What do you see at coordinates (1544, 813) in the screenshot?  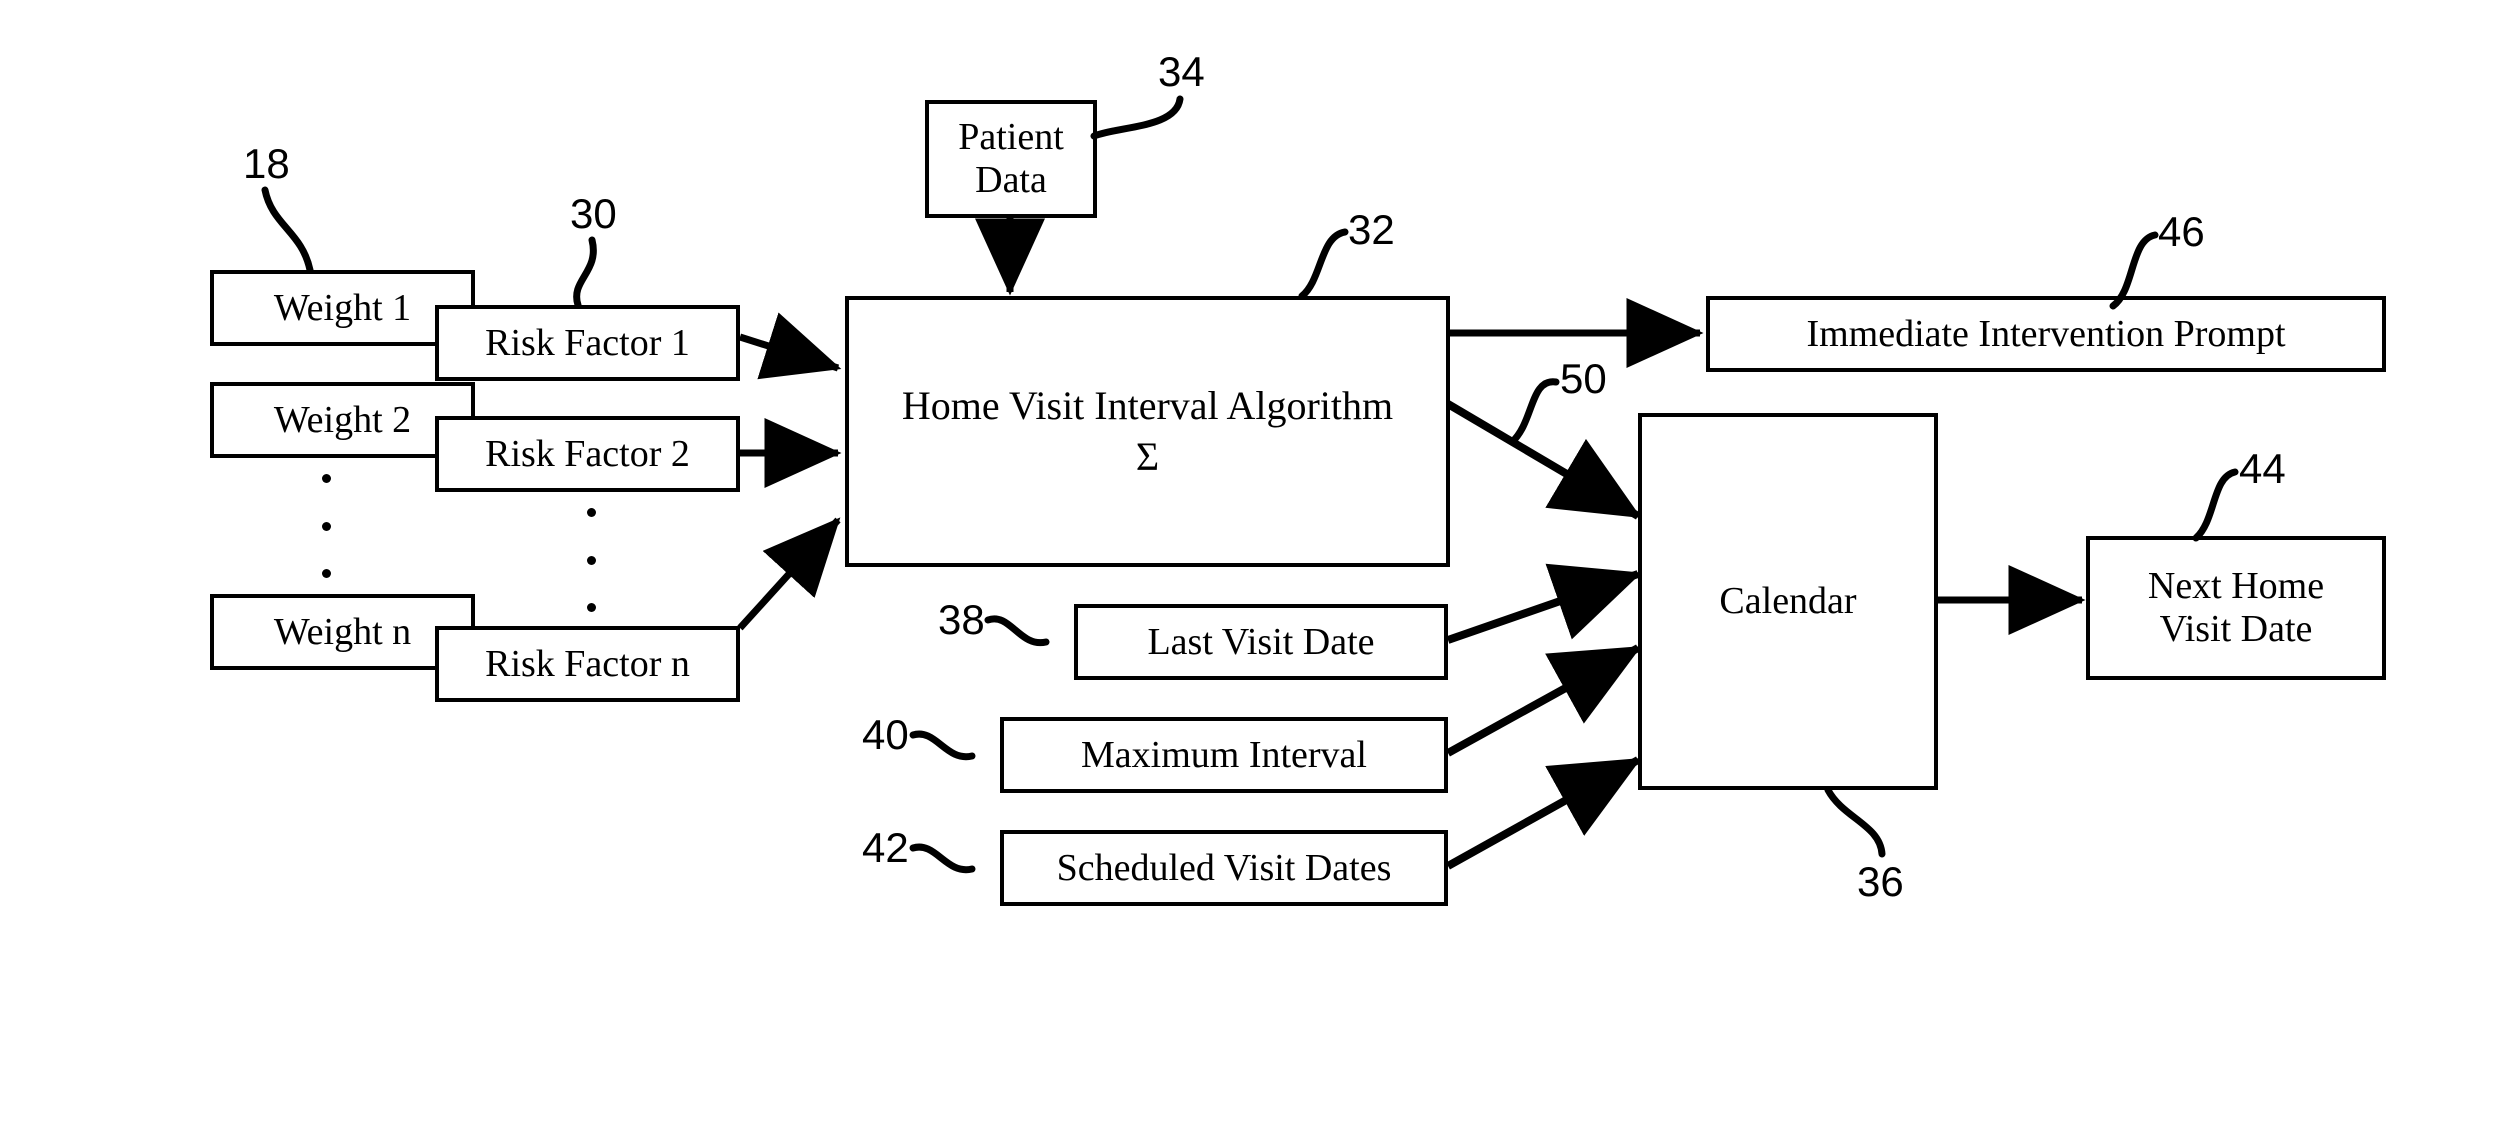 I see `arrow-scheduled-visit-dates-to-calendar` at bounding box center [1544, 813].